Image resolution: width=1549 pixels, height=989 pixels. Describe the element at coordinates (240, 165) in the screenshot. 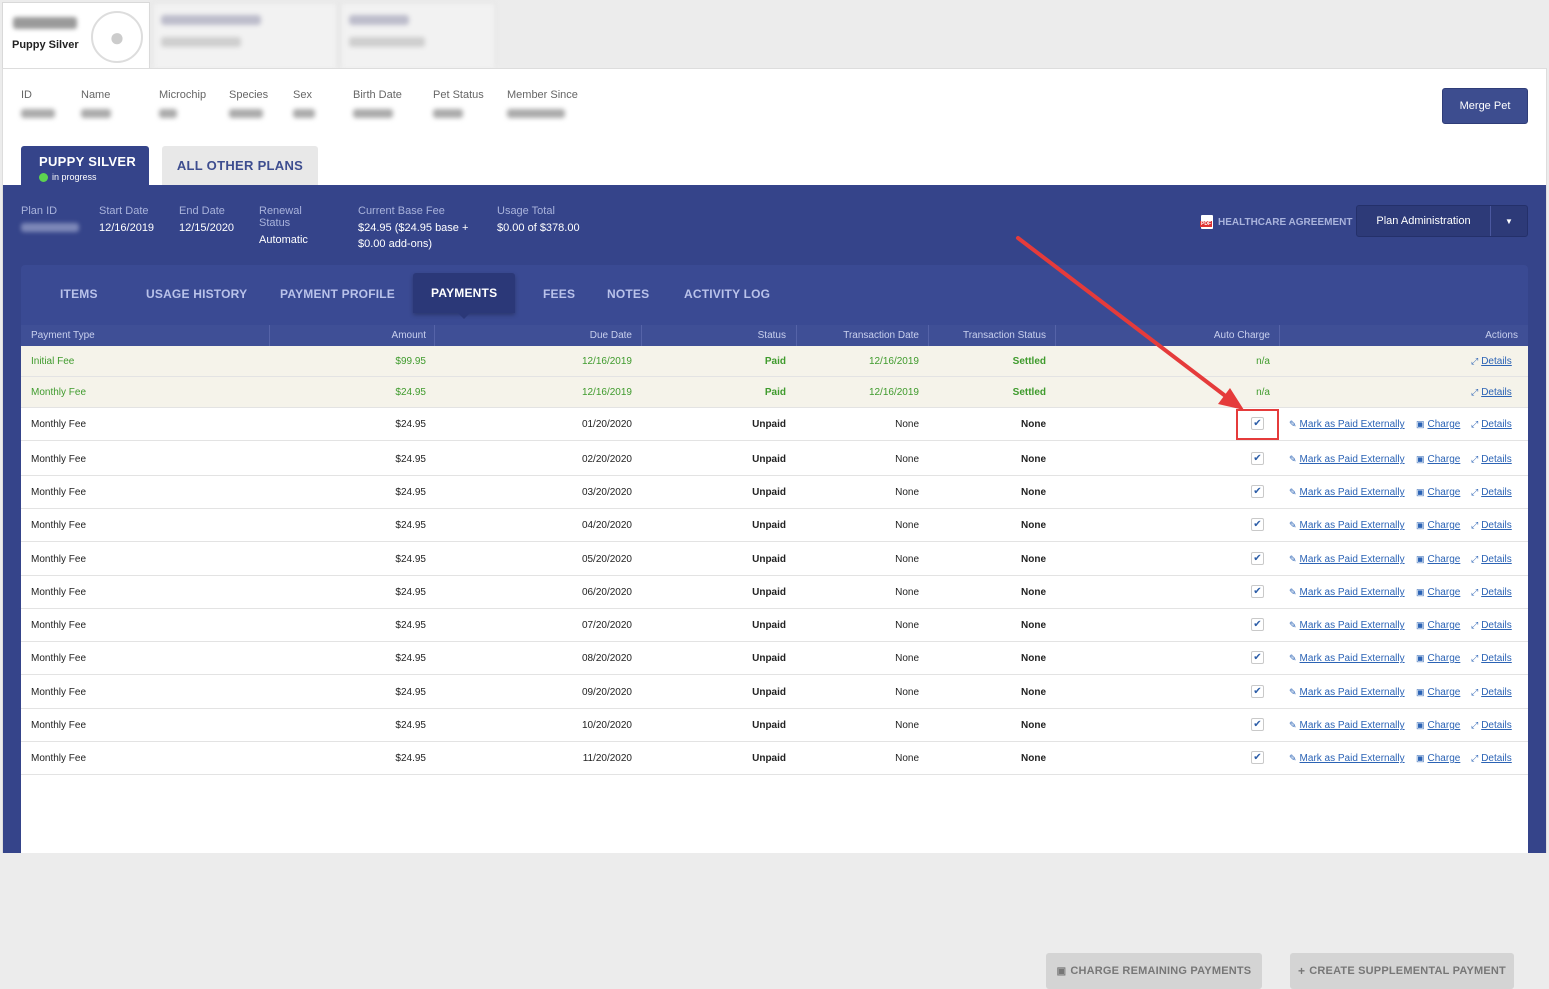

I see `tab-all-other-plans: ALL OTHER PLANS` at that location.